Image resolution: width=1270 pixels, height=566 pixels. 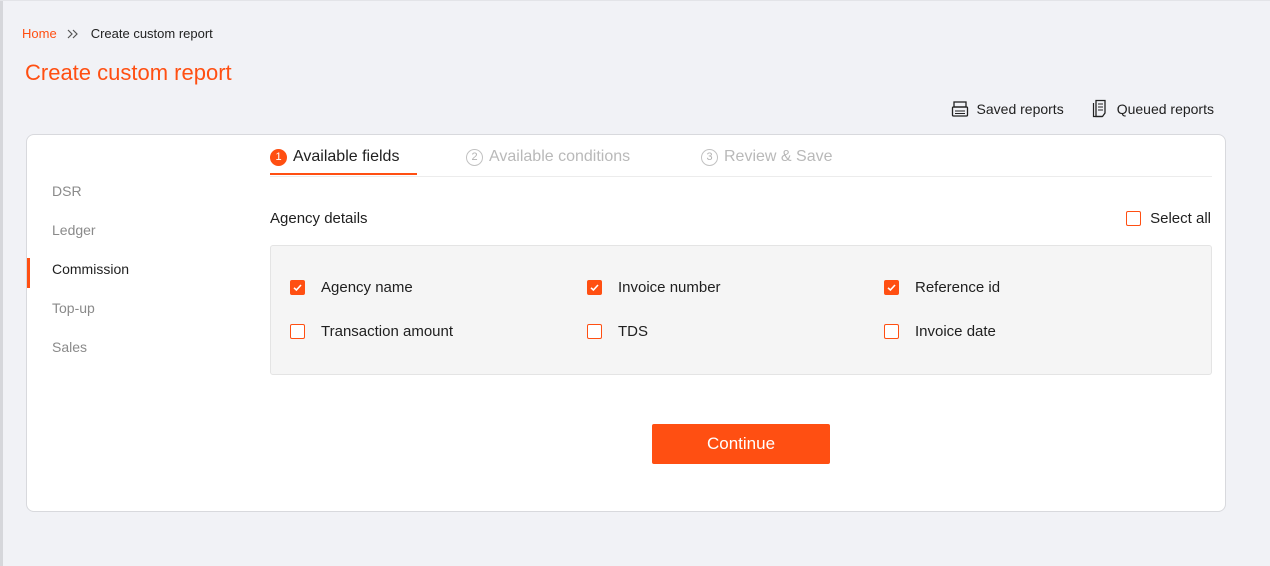 I want to click on tab-label: Available fields, so click(x=346, y=156).